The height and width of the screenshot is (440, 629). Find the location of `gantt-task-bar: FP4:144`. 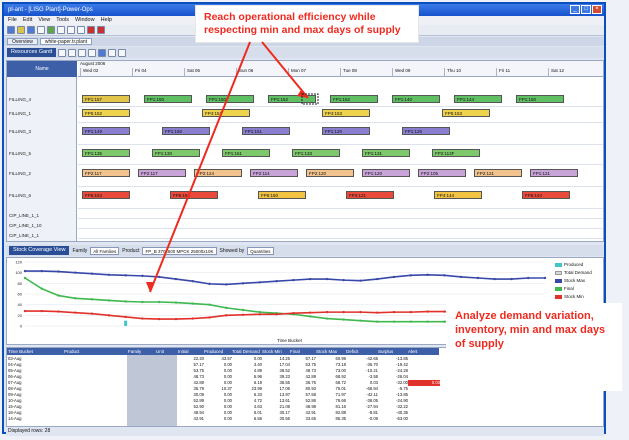

gantt-task-bar: FP4:144 is located at coordinates (458, 195).